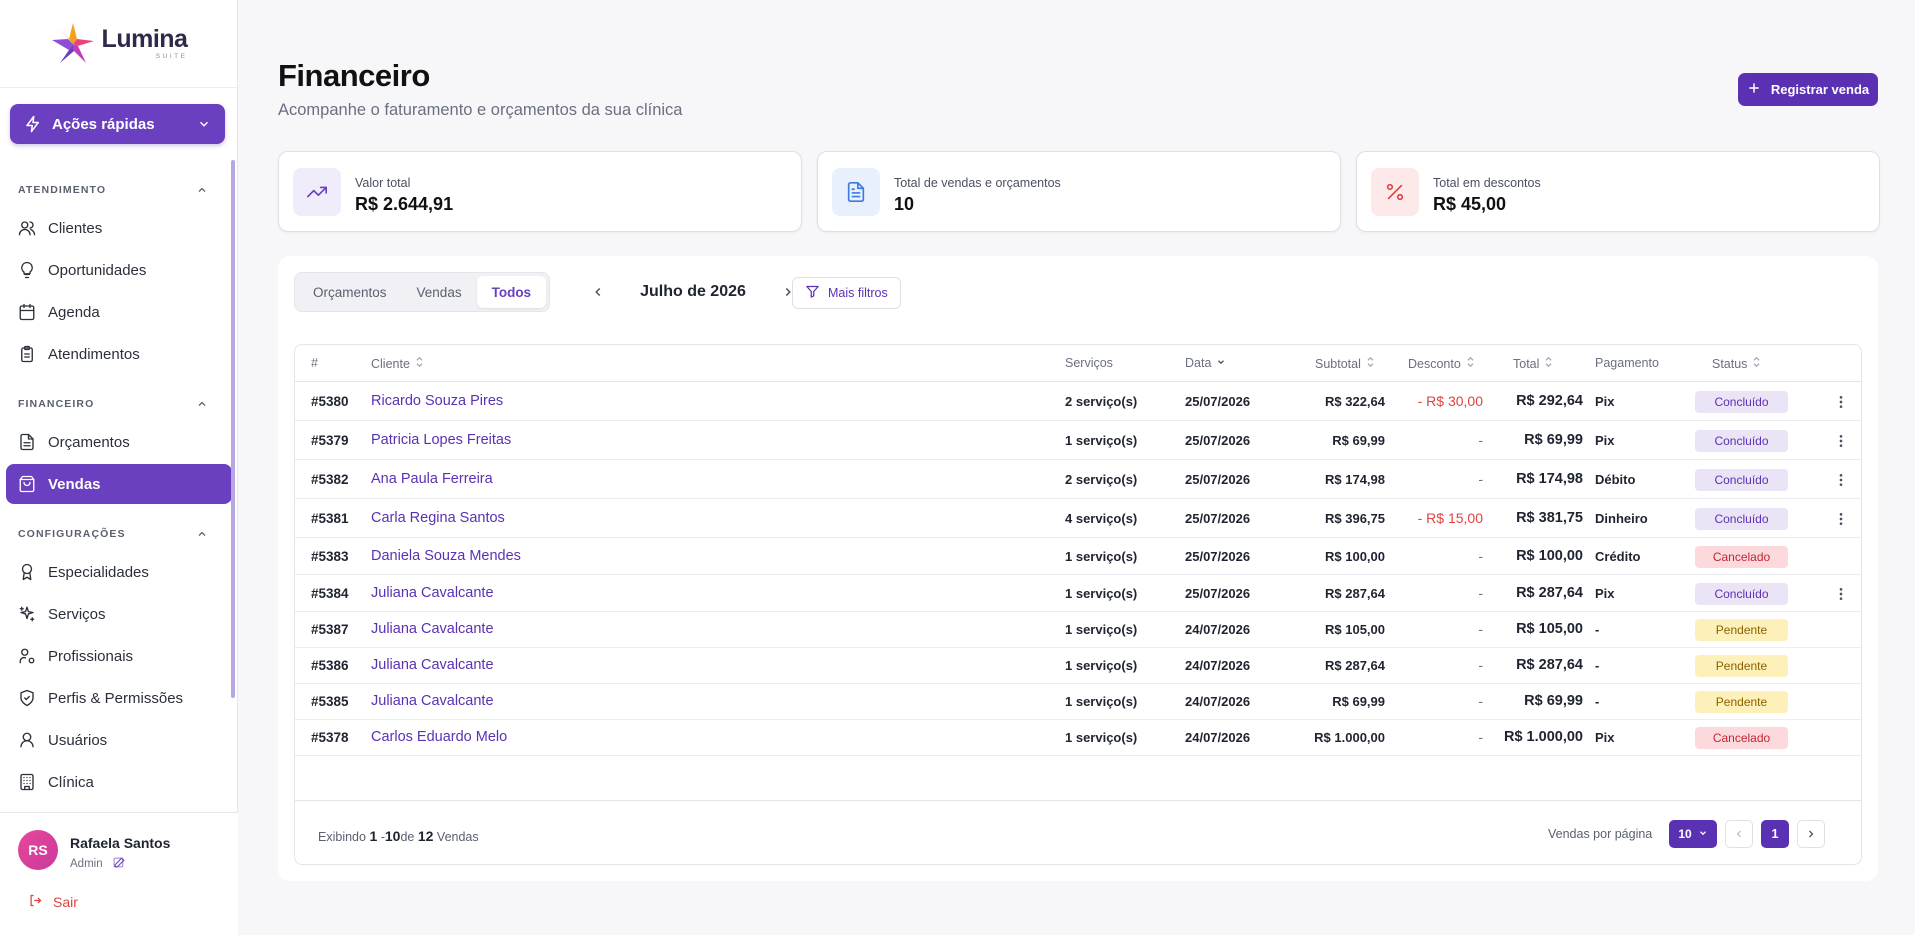 Image resolution: width=1915 pixels, height=935 pixels. What do you see at coordinates (1205, 363) in the screenshot?
I see `col-date: Data` at bounding box center [1205, 363].